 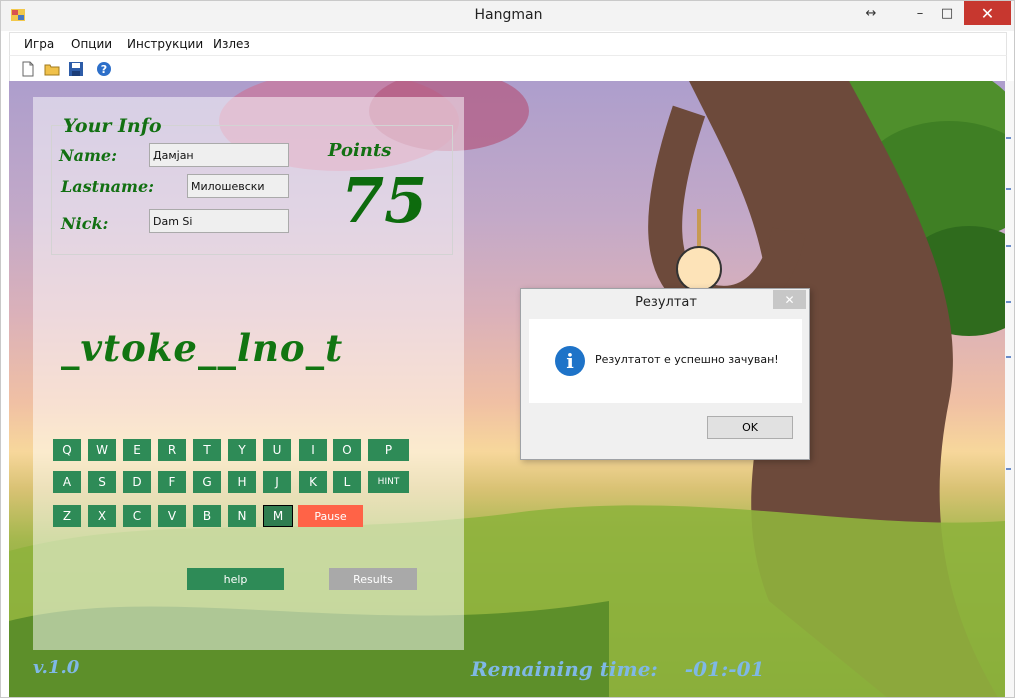 What do you see at coordinates (76, 69) in the screenshot?
I see `save-icon` at bounding box center [76, 69].